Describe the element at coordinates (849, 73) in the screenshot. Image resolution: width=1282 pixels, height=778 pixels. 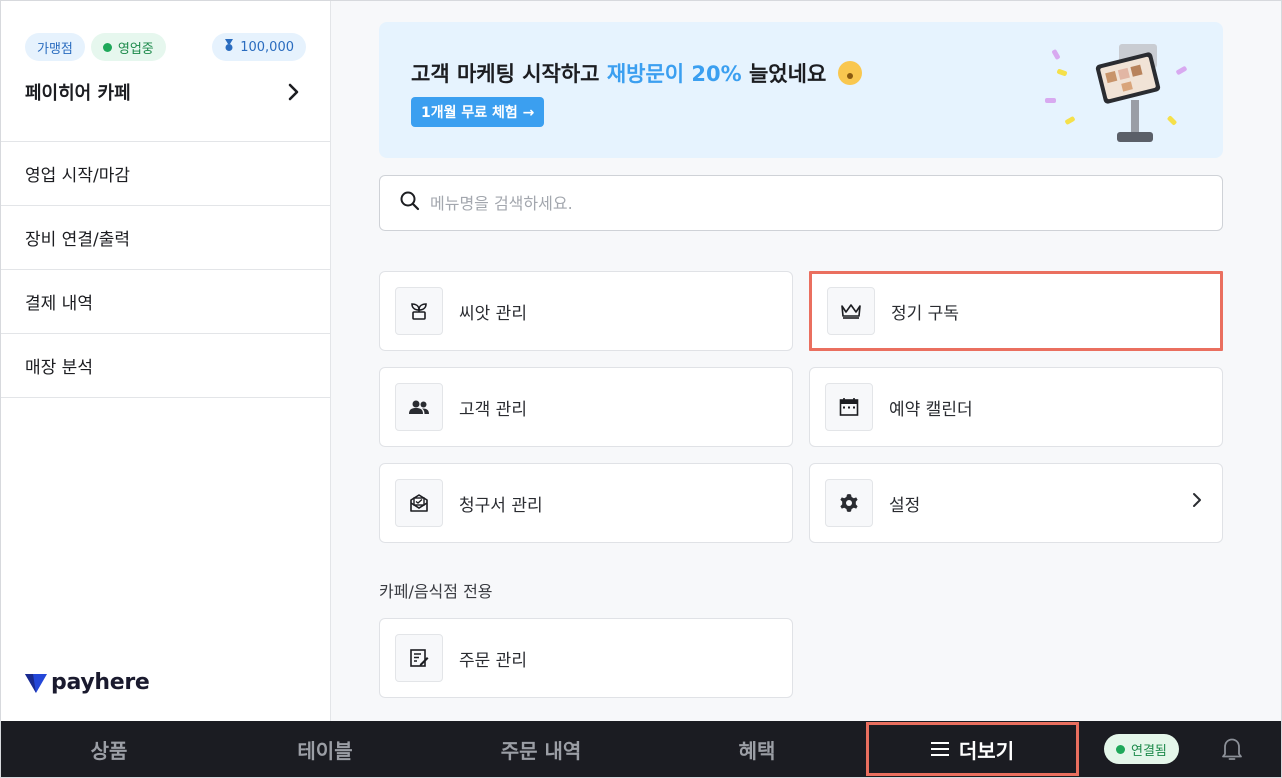
I see `shush-emoji-icon` at that location.